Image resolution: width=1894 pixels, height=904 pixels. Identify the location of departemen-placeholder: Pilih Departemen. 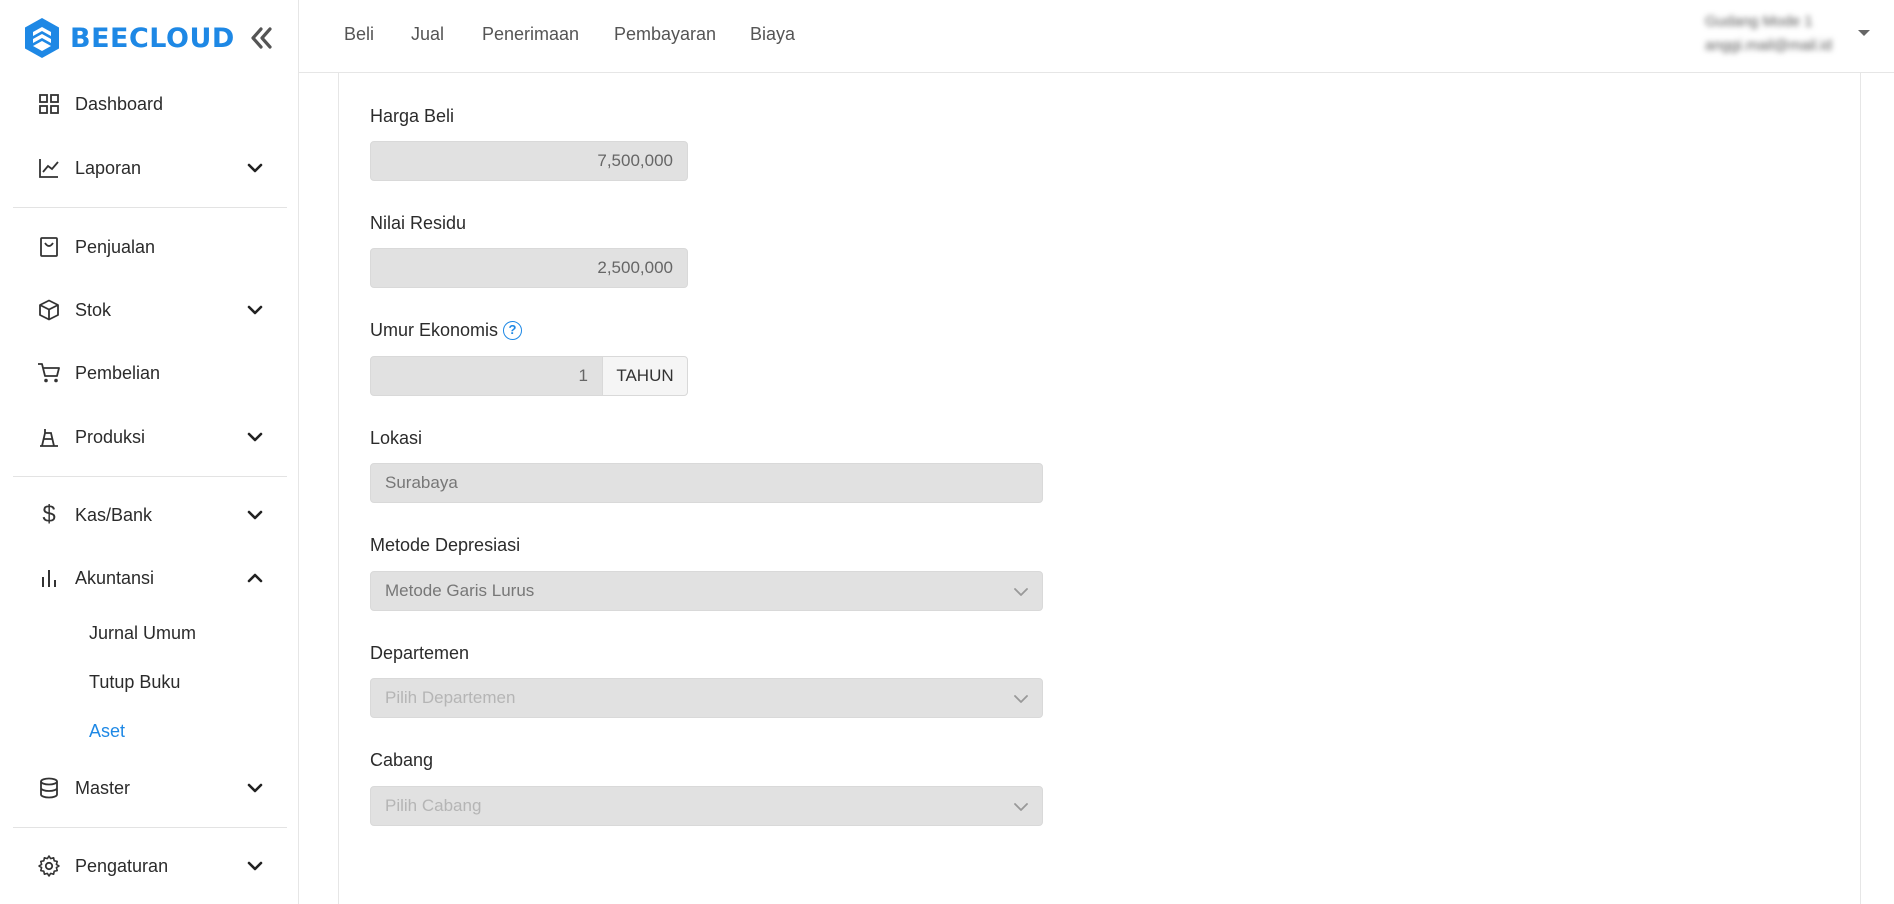
(450, 697).